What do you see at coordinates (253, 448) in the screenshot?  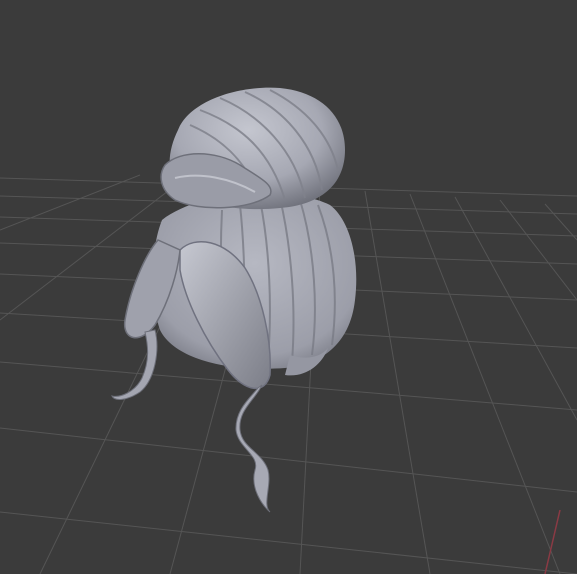 I see `hair-curl-right` at bounding box center [253, 448].